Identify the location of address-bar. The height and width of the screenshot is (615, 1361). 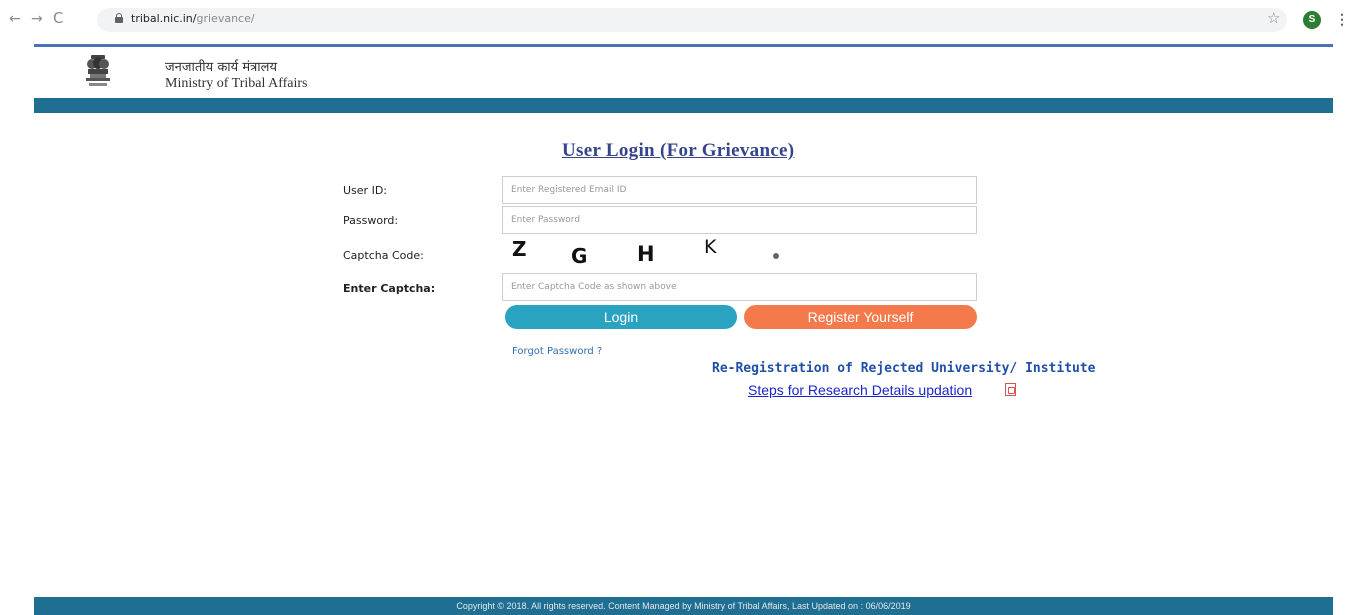
(692, 20).